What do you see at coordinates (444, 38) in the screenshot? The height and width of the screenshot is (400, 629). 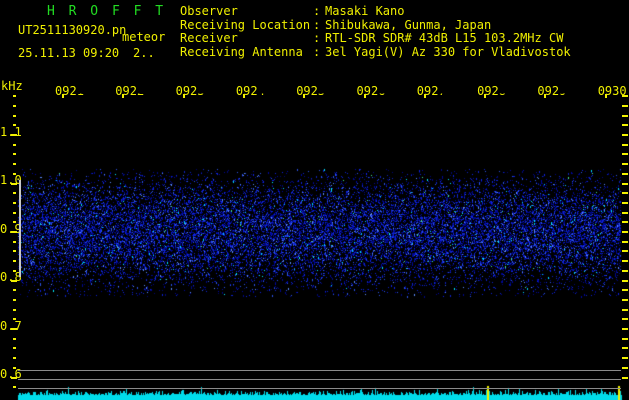 I see `info-value: RTL-SDR SDR# 43dB L15 103.2MHz CW` at bounding box center [444, 38].